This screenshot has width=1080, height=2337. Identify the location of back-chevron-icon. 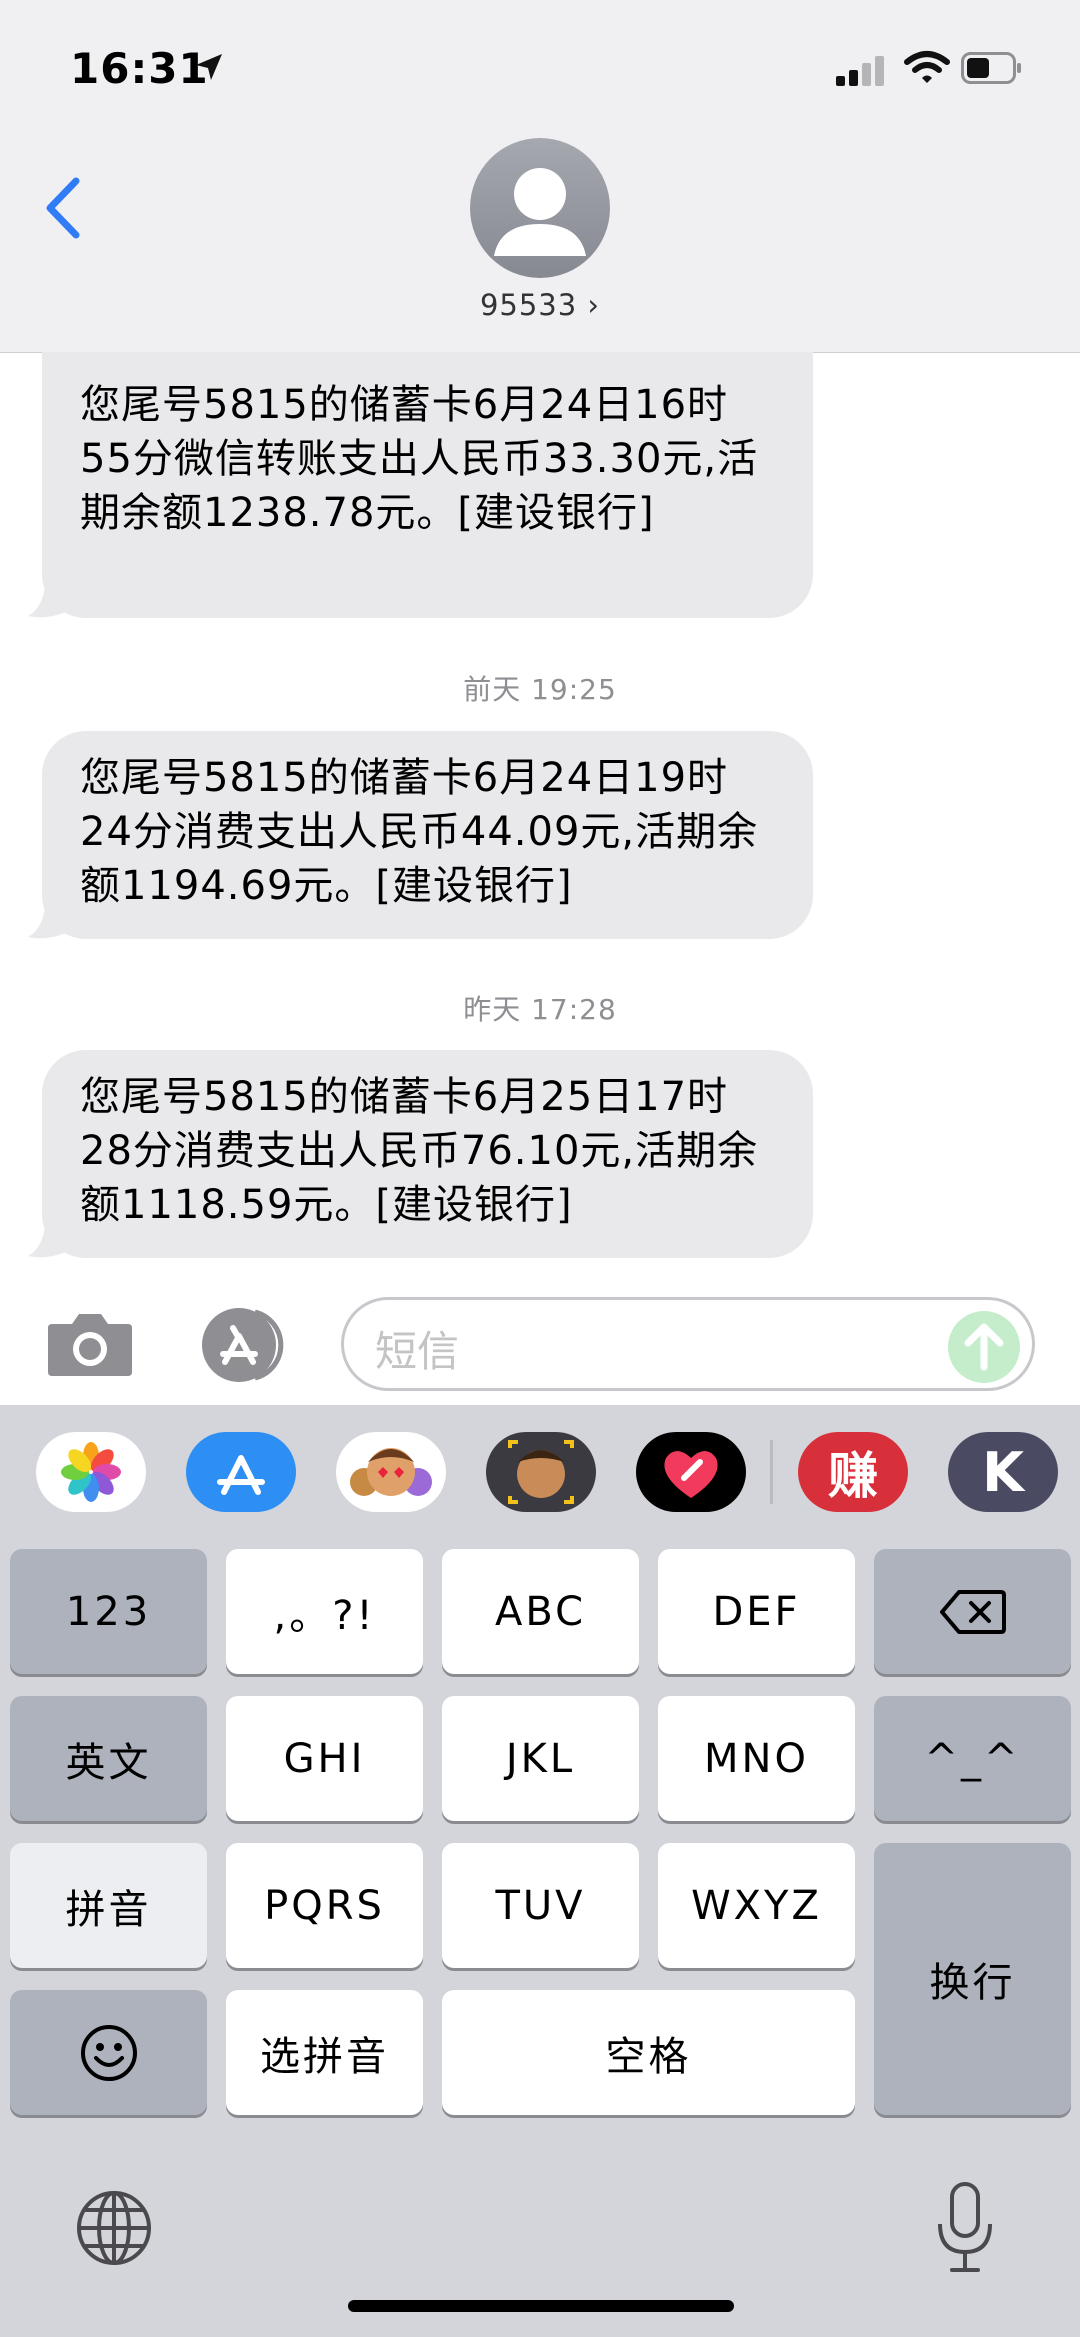
(64, 208).